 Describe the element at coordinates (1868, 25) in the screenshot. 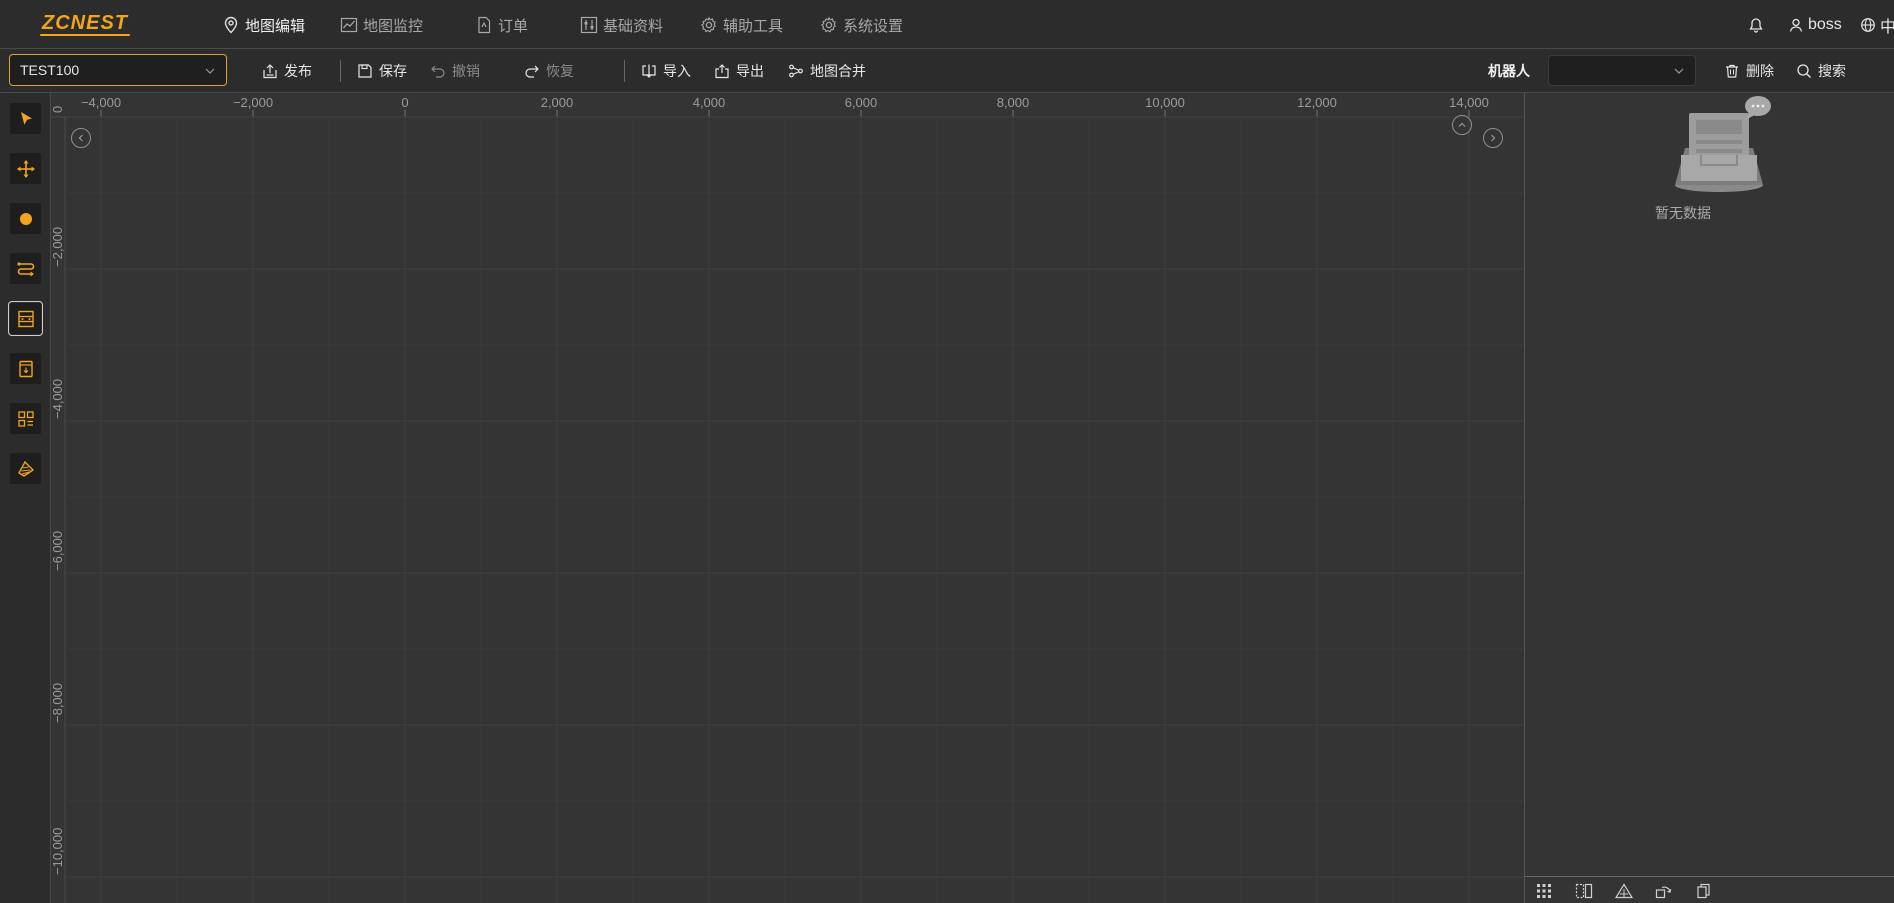

I see `globe-icon` at that location.